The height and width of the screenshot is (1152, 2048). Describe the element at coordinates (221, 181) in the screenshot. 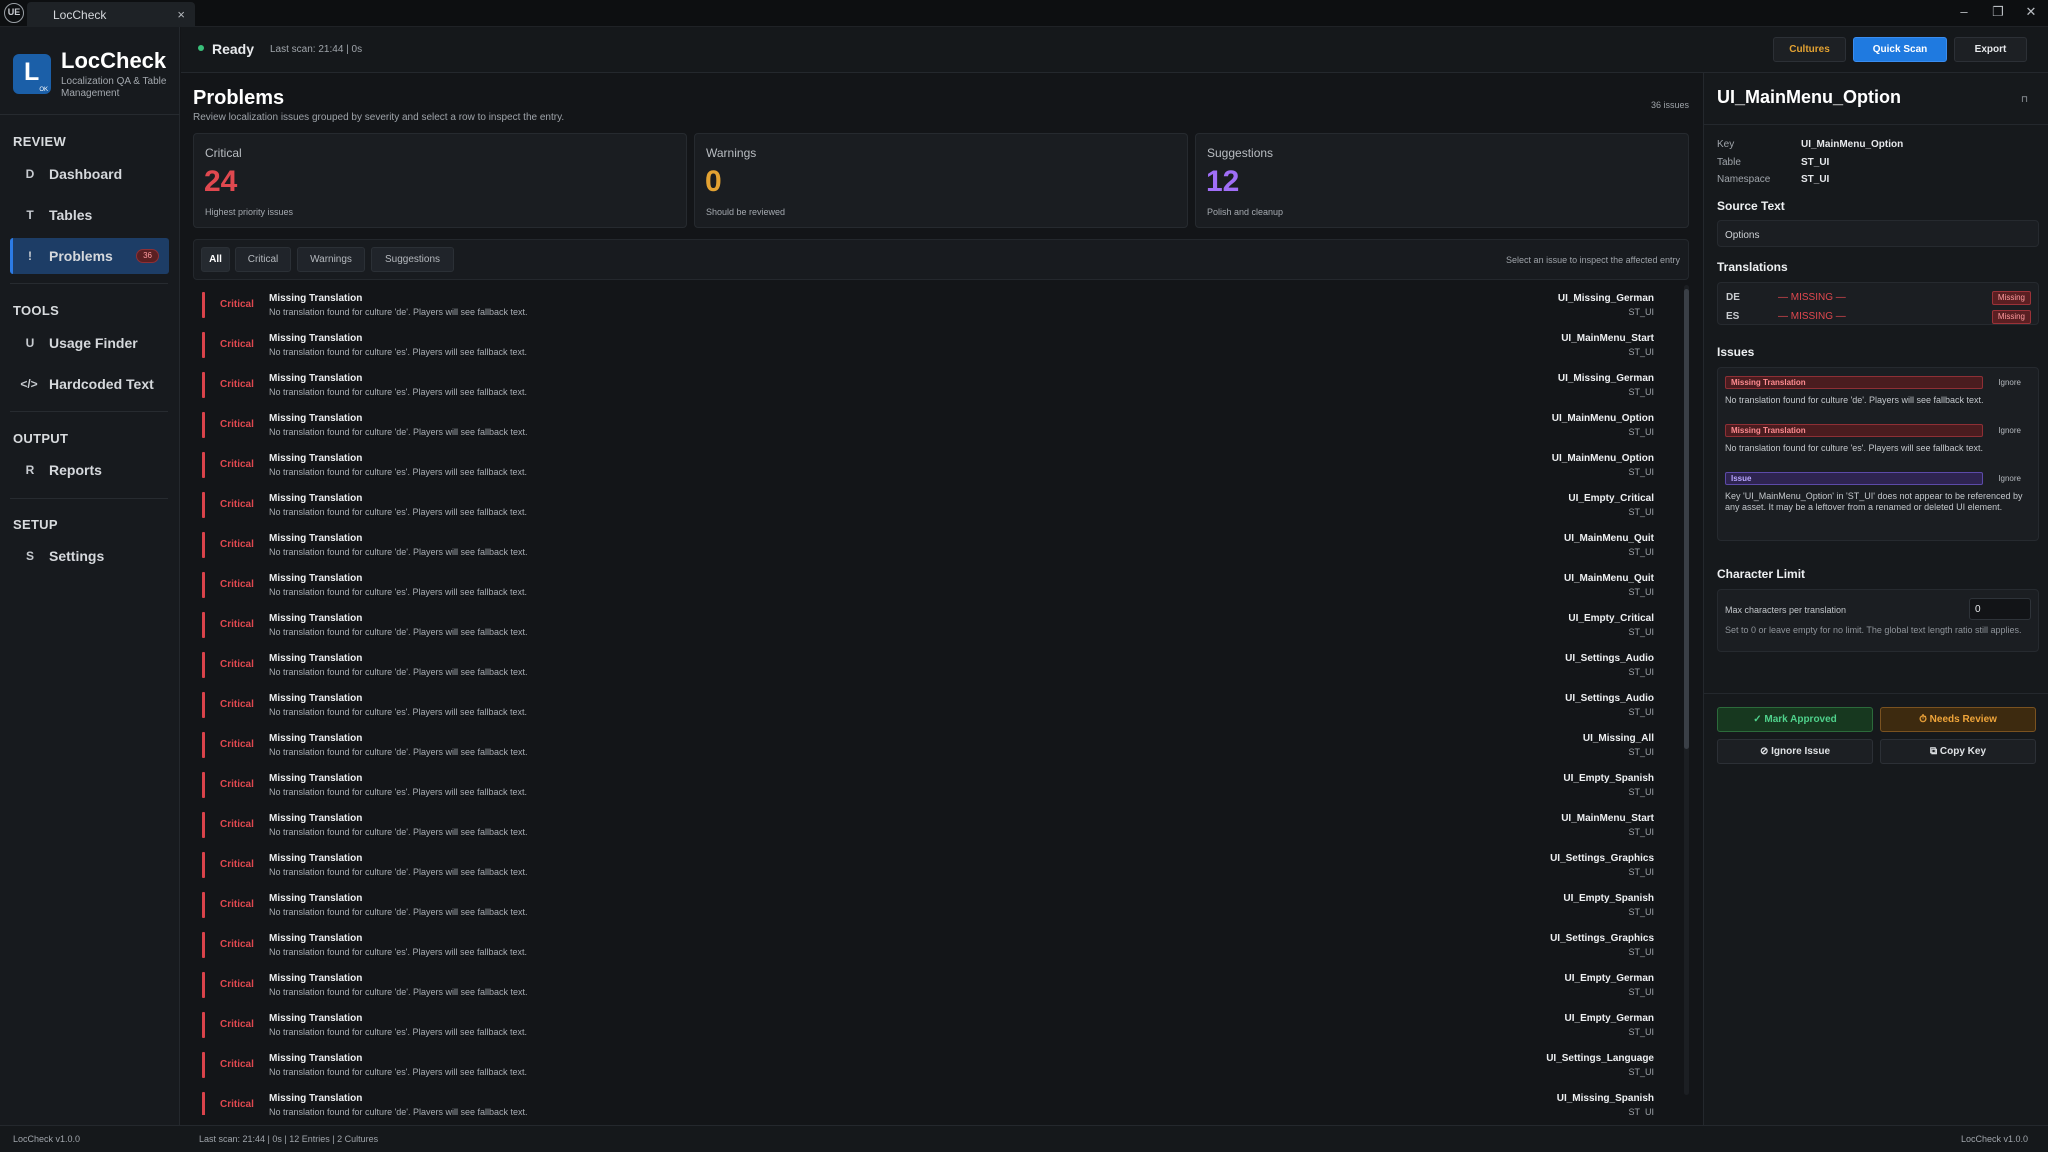

I see `card-value: 24` at that location.